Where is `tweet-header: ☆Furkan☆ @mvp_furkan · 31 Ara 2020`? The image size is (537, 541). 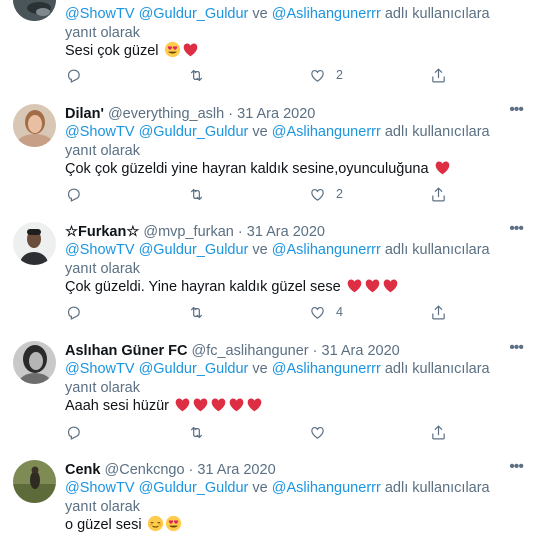 tweet-header: ☆Furkan☆ @mvp_furkan · 31 Ara 2020 is located at coordinates (195, 232).